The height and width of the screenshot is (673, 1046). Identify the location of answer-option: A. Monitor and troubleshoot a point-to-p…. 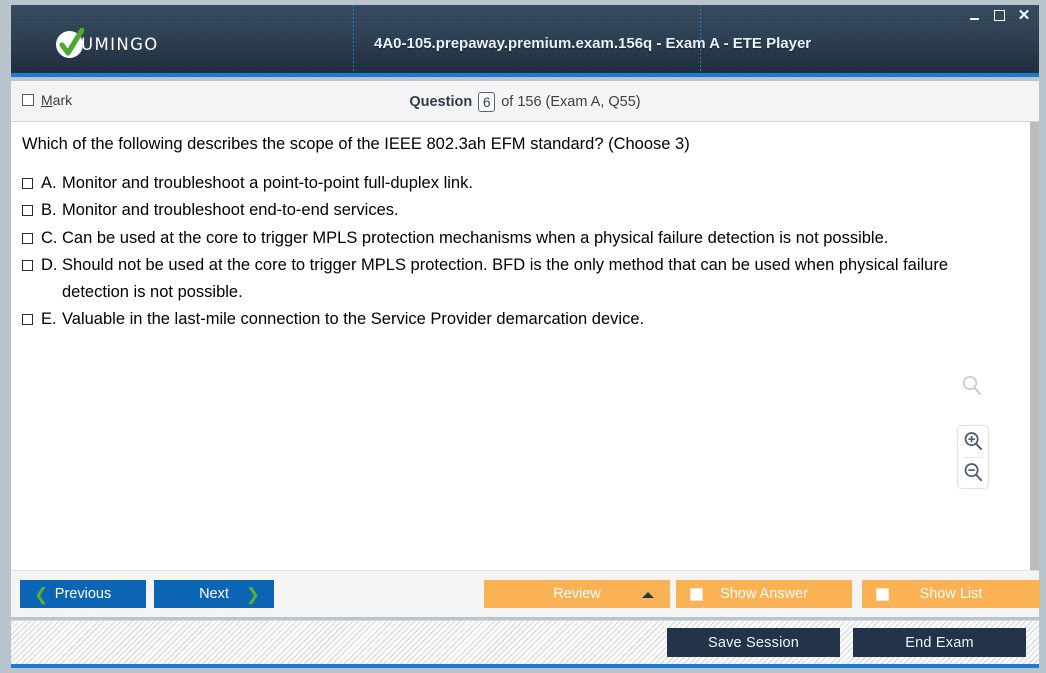
(519, 183).